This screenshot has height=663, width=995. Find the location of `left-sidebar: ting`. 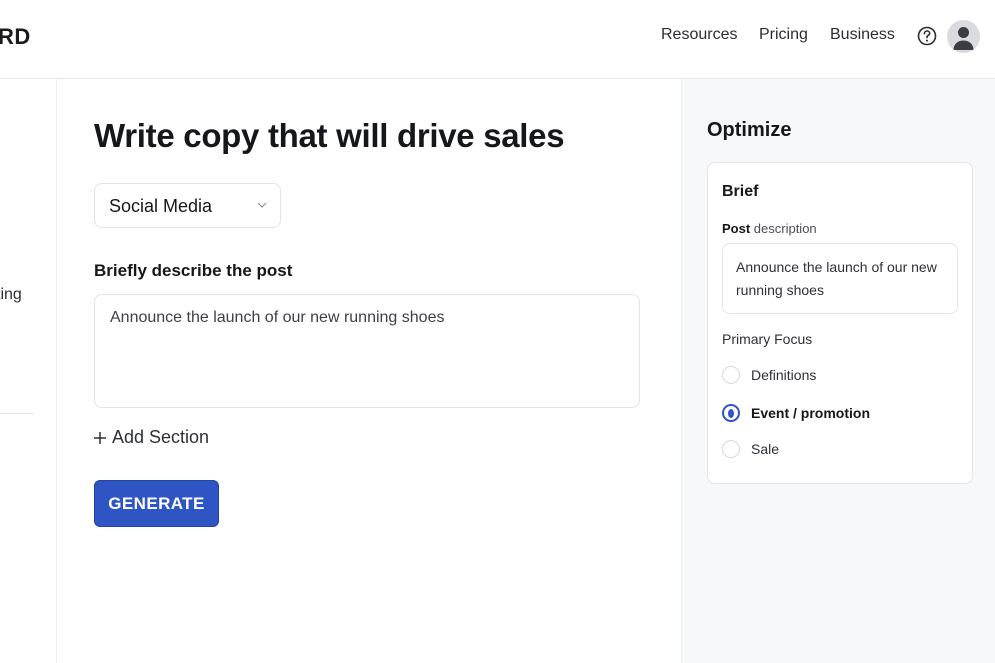

left-sidebar: ting is located at coordinates (28, 371).